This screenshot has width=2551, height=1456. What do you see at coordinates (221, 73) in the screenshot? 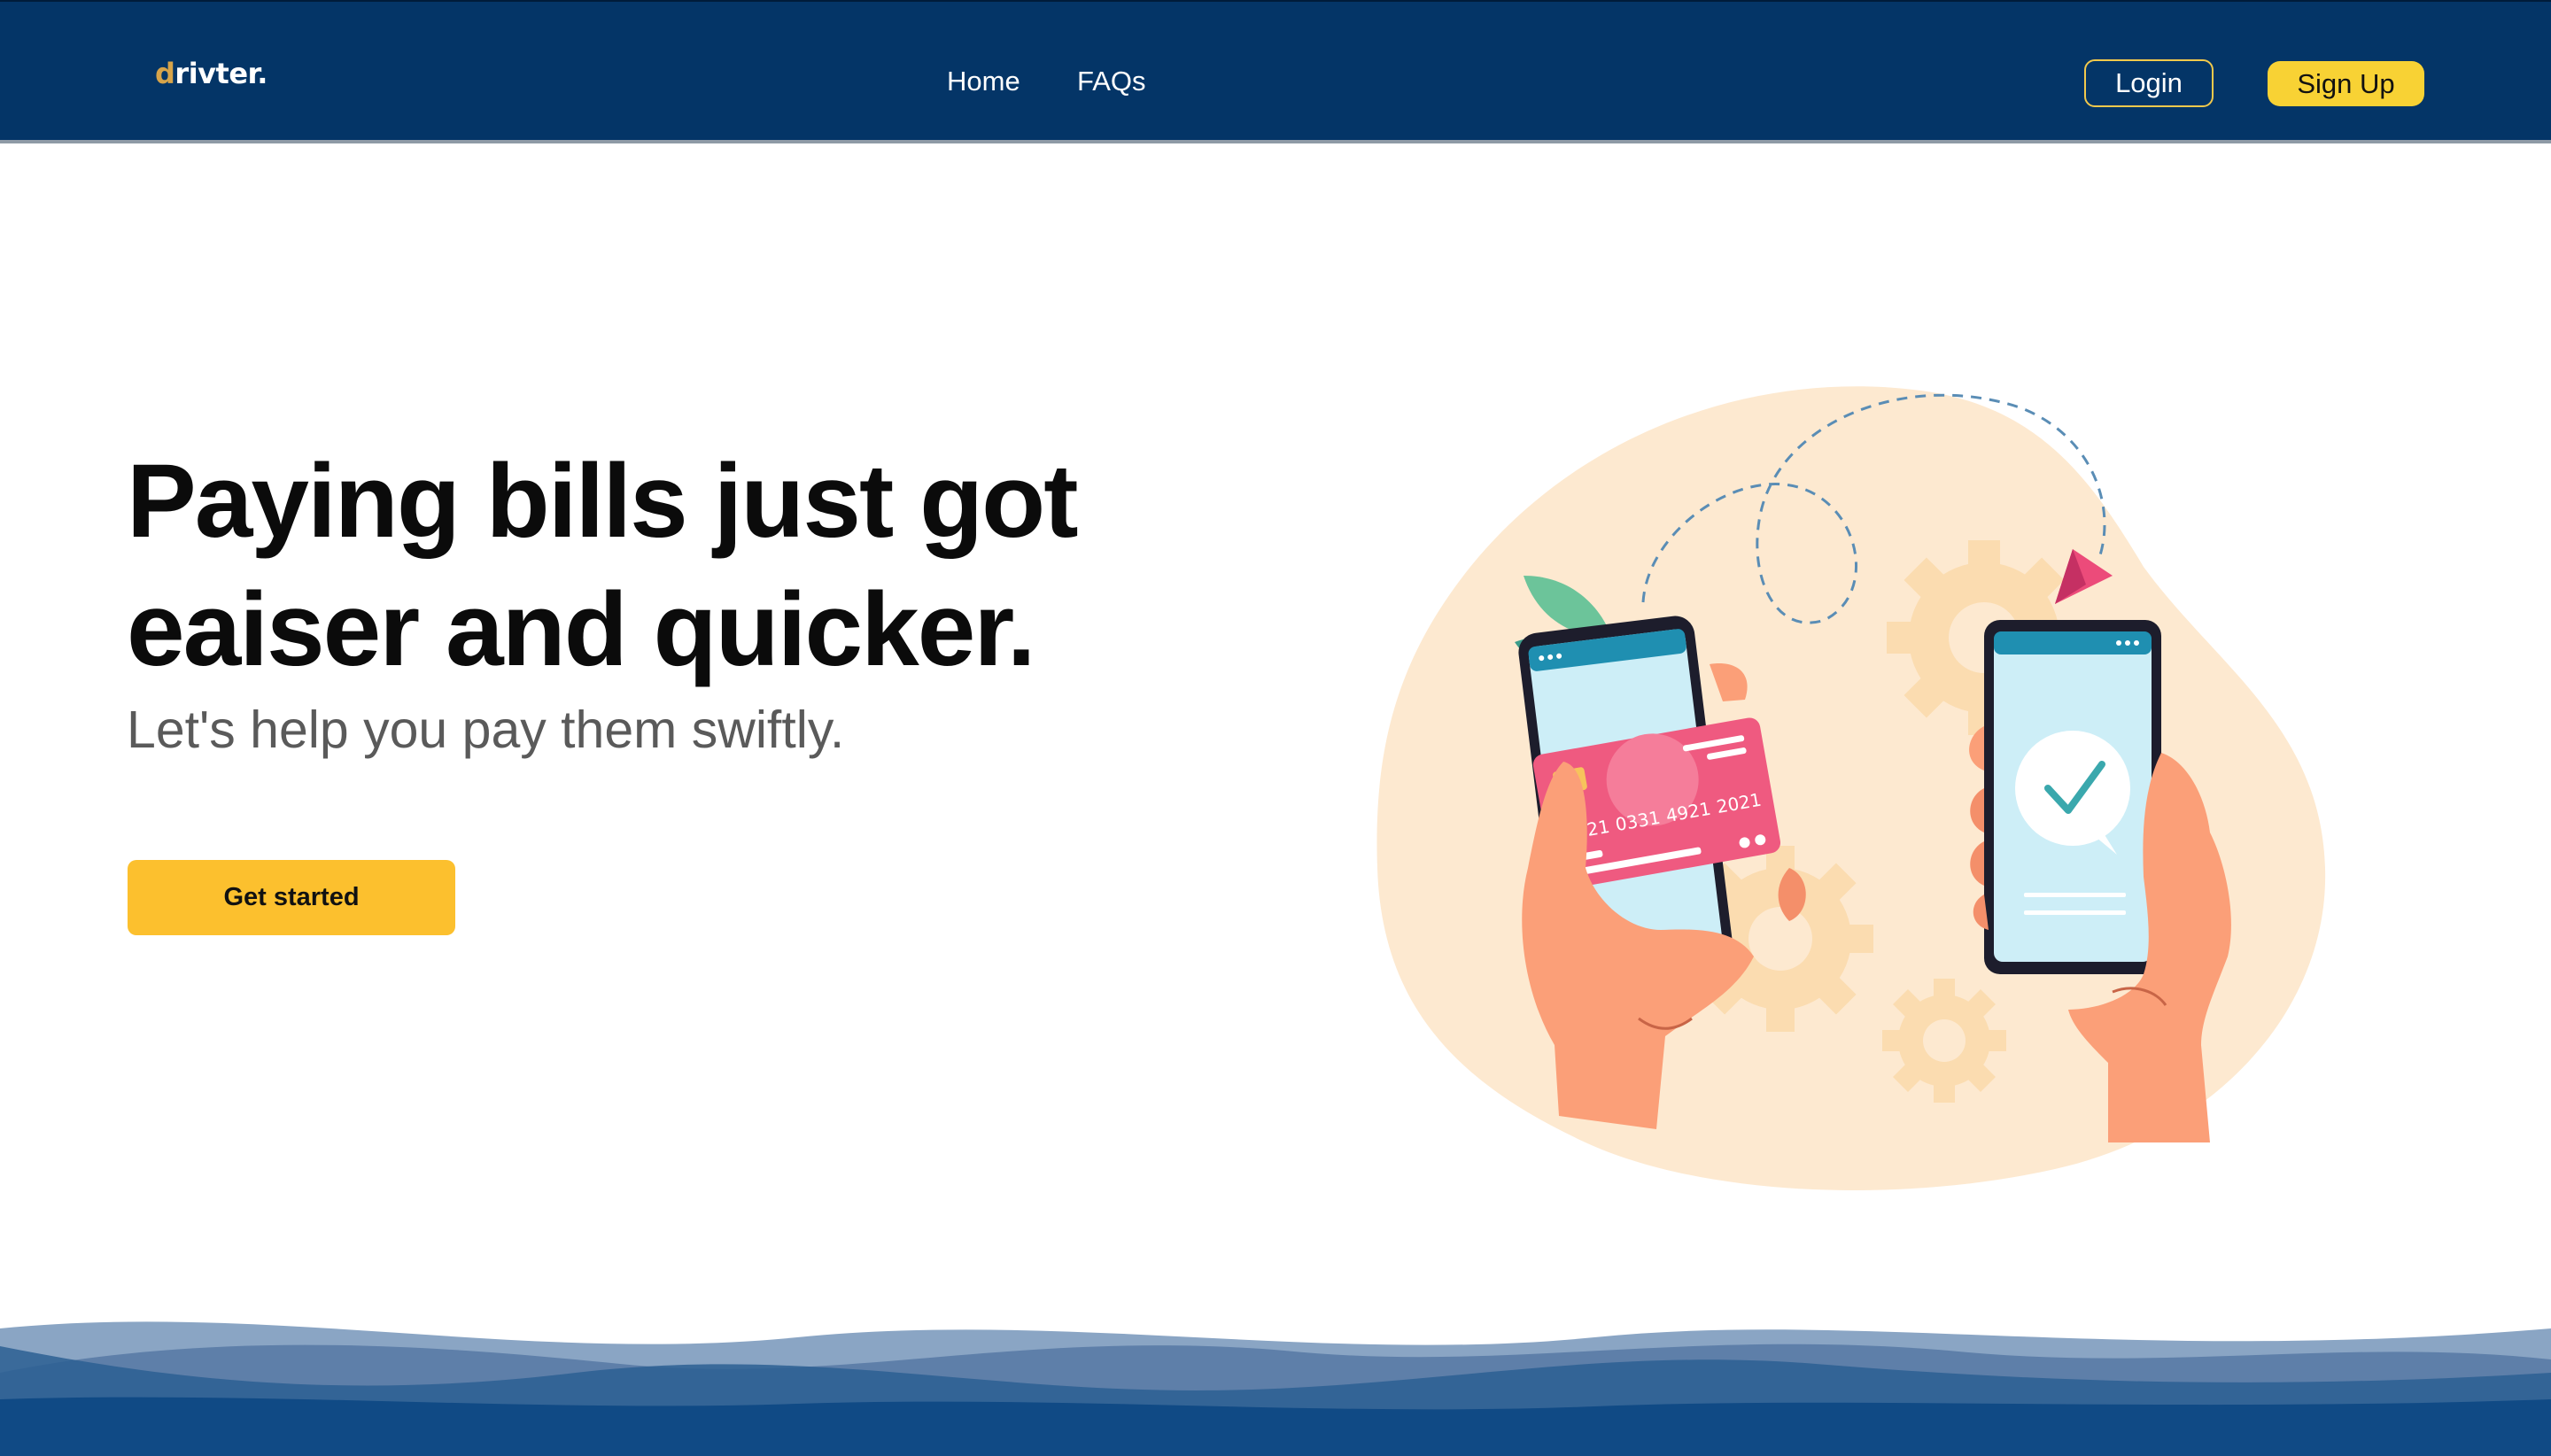
I see `logo-text: rivter.` at bounding box center [221, 73].